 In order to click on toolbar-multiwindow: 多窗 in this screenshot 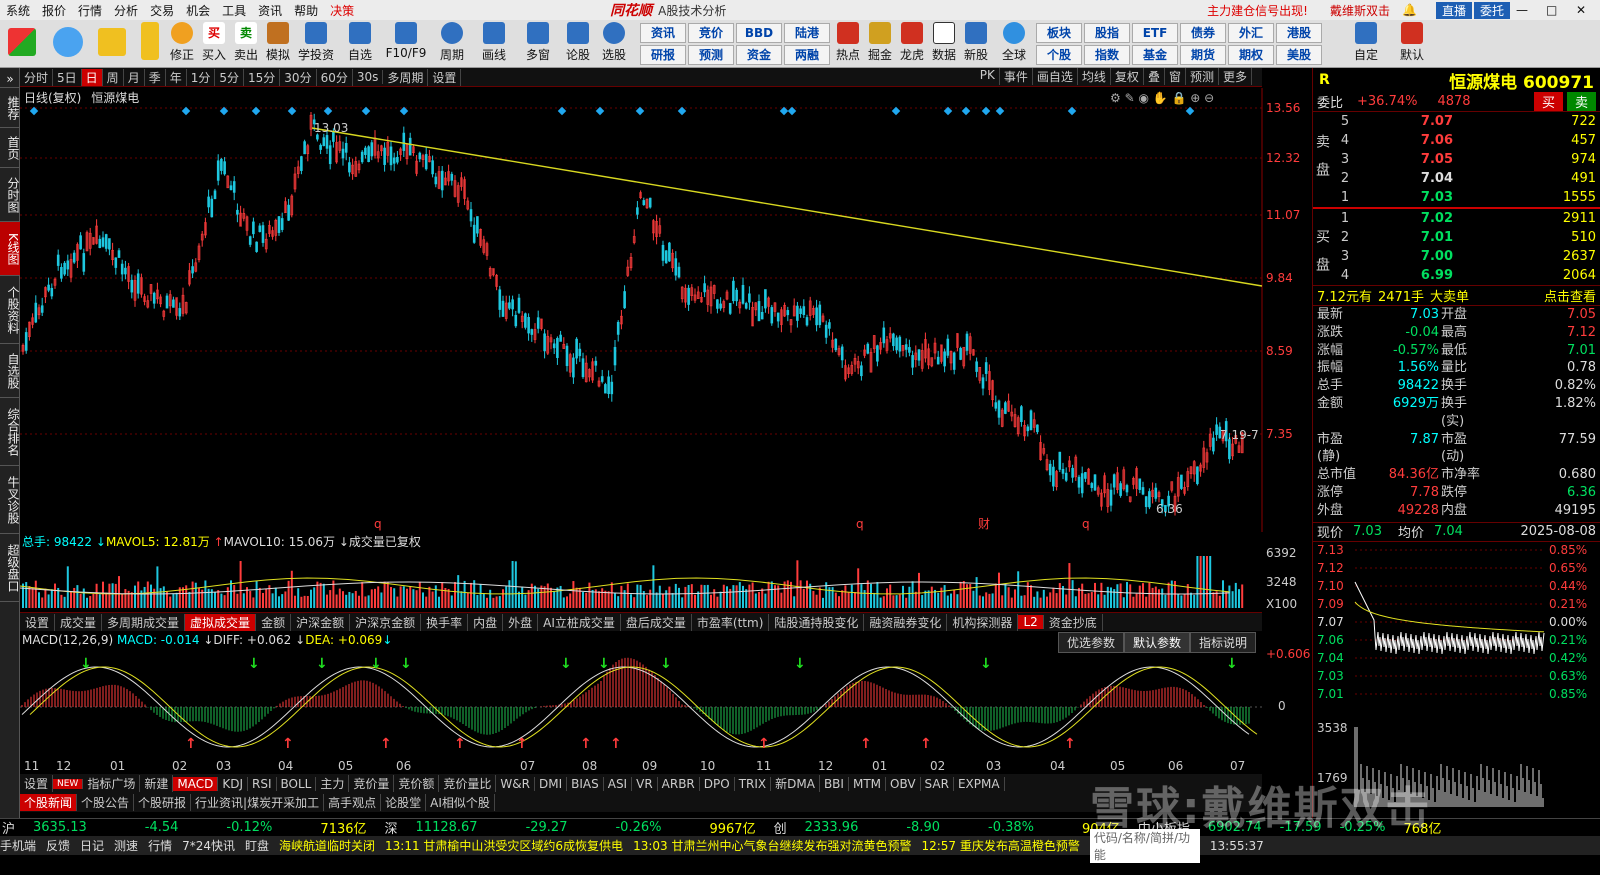, I will do `click(538, 44)`.